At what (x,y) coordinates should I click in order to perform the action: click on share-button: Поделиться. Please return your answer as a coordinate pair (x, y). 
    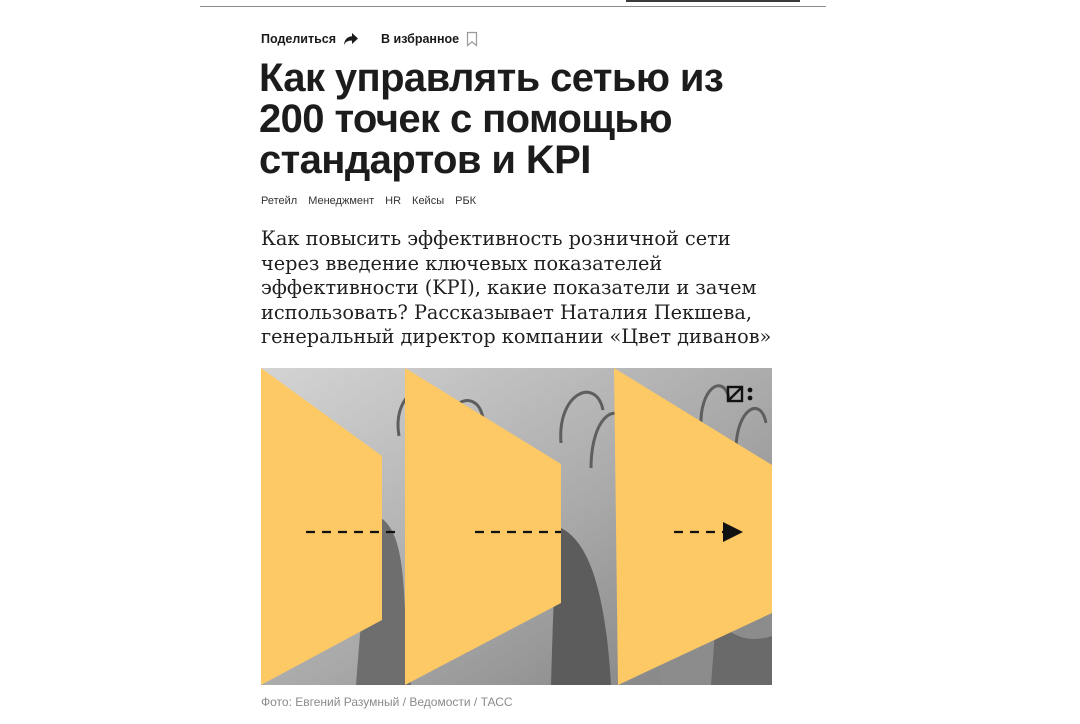
    Looking at the image, I should click on (310, 39).